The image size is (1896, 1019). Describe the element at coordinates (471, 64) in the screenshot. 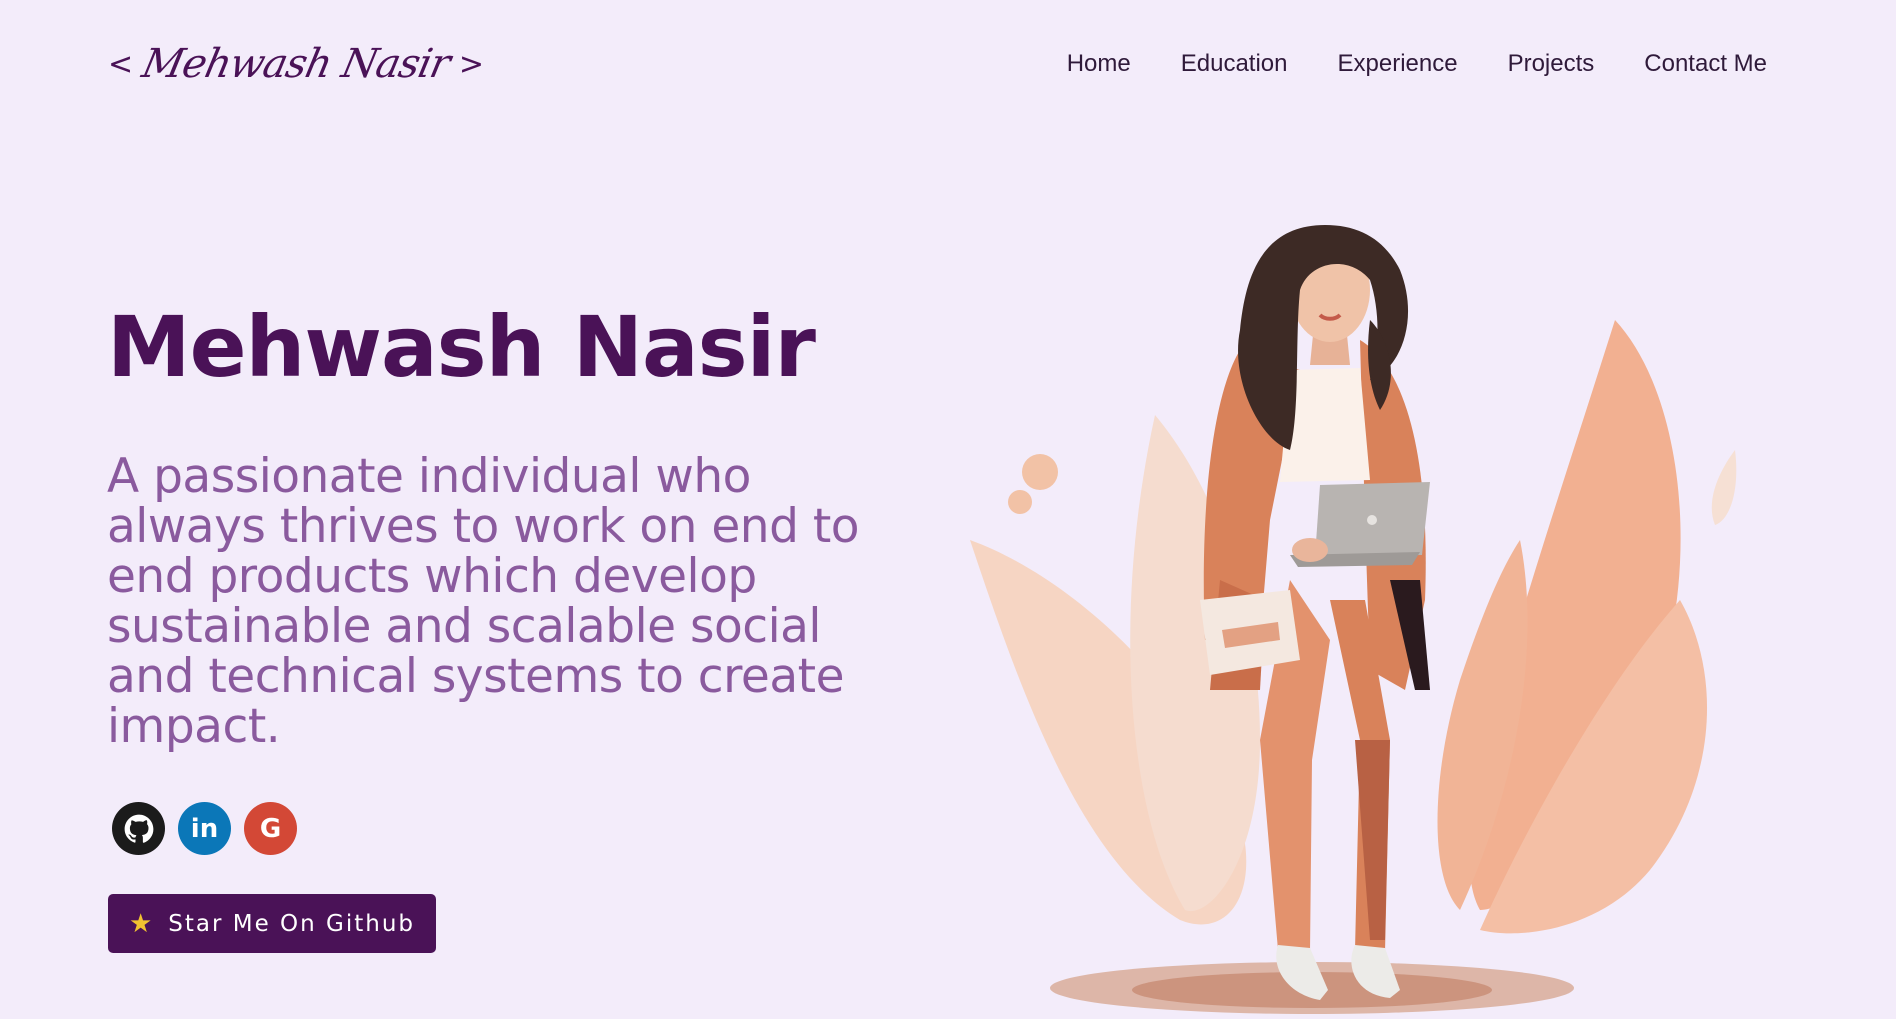

I see `logo-close-bracket: >` at that location.